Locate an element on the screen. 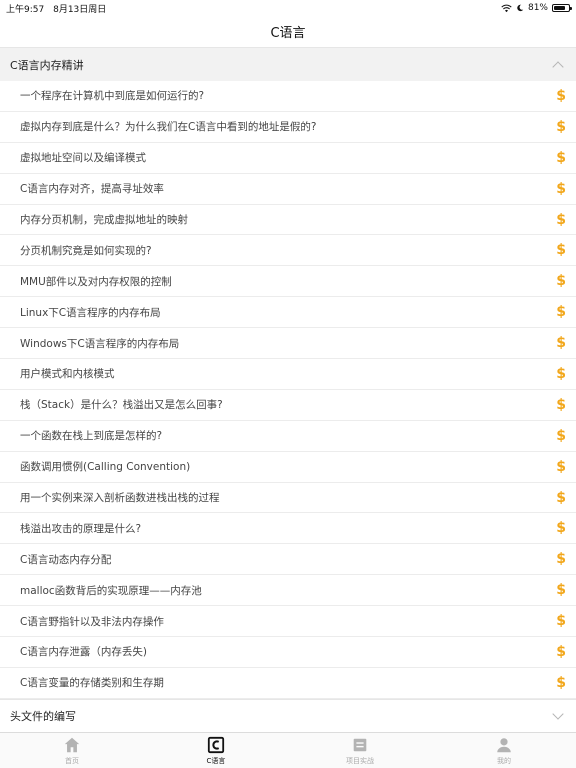  lesson-title: C语言野指针以及非法内存操作 is located at coordinates (92, 621).